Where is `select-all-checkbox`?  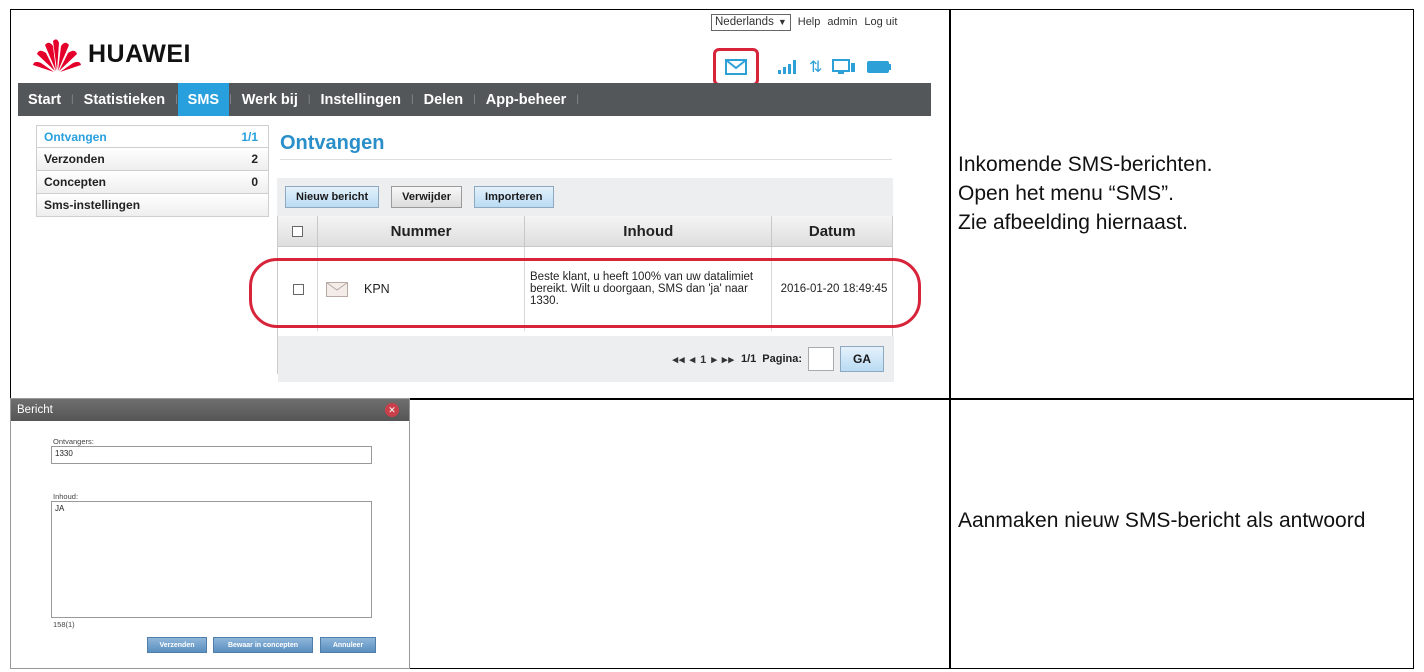
select-all-checkbox is located at coordinates (297, 231).